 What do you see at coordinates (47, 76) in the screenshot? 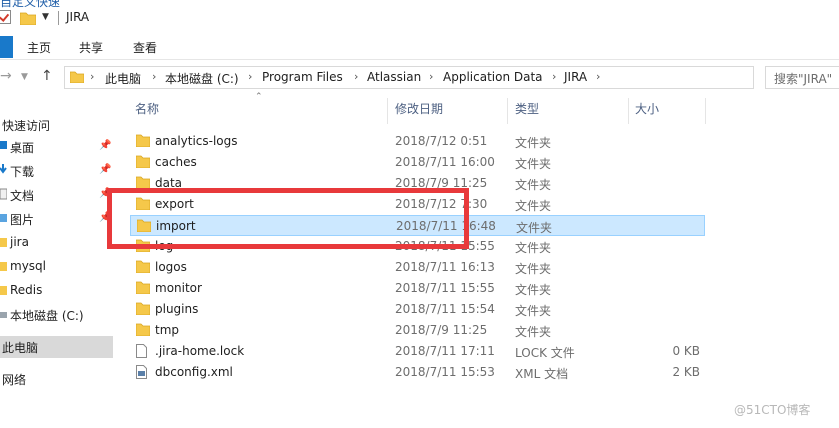
I see `up-arrow-icon: ↑` at bounding box center [47, 76].